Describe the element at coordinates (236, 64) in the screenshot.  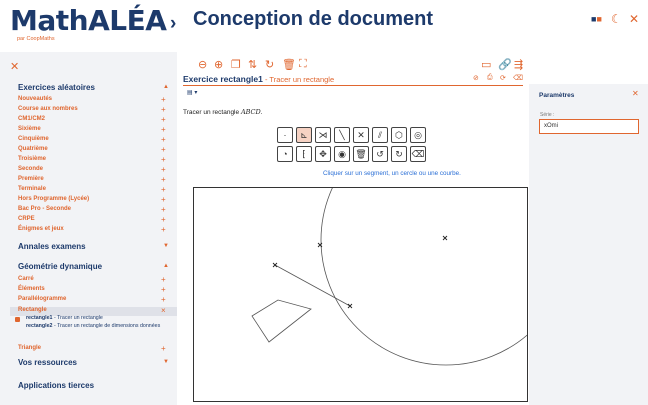
I see `copy-icon: ❐` at that location.